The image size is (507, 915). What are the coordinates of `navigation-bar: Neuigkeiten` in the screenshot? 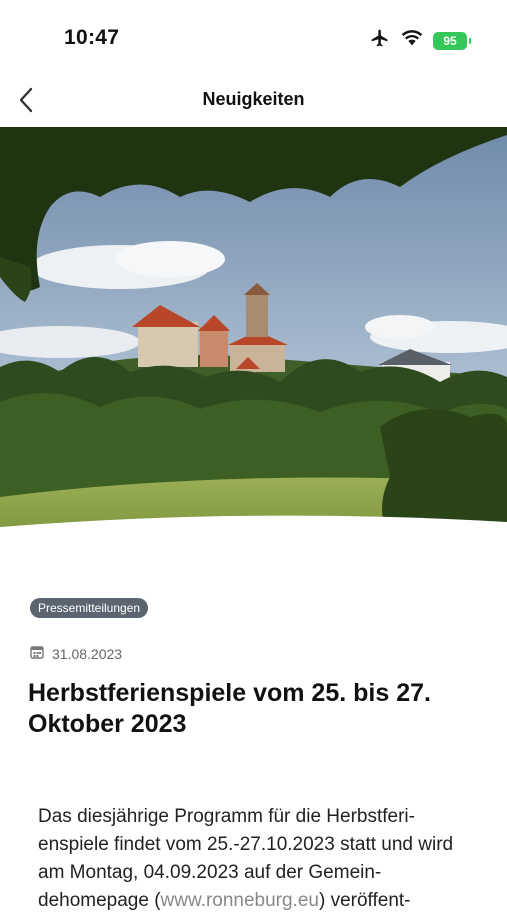 It's located at (253, 100).